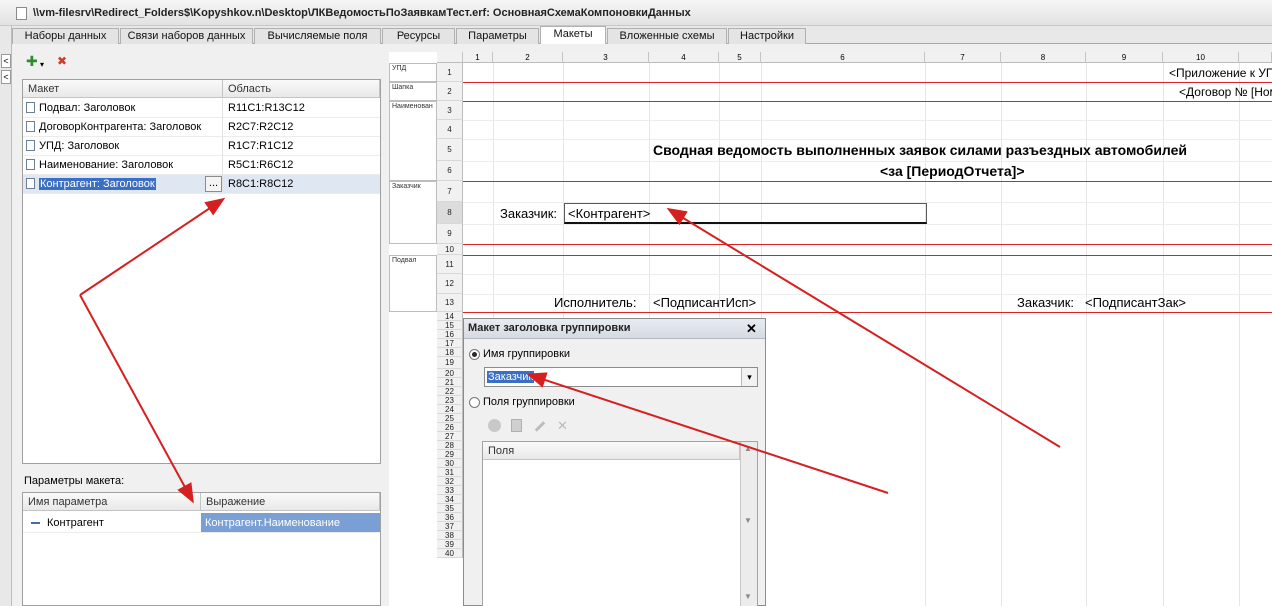 Image resolution: width=1272 pixels, height=606 pixels. I want to click on delete-icon: ✖, so click(62, 61).